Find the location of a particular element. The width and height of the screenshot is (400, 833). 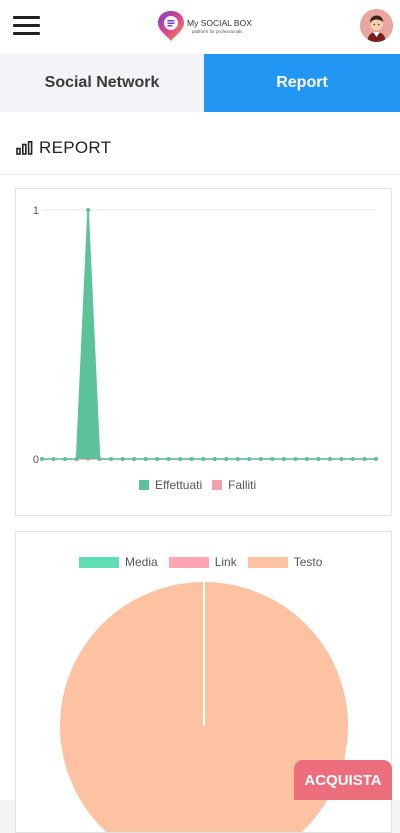

logo-icon is located at coordinates (171, 26).